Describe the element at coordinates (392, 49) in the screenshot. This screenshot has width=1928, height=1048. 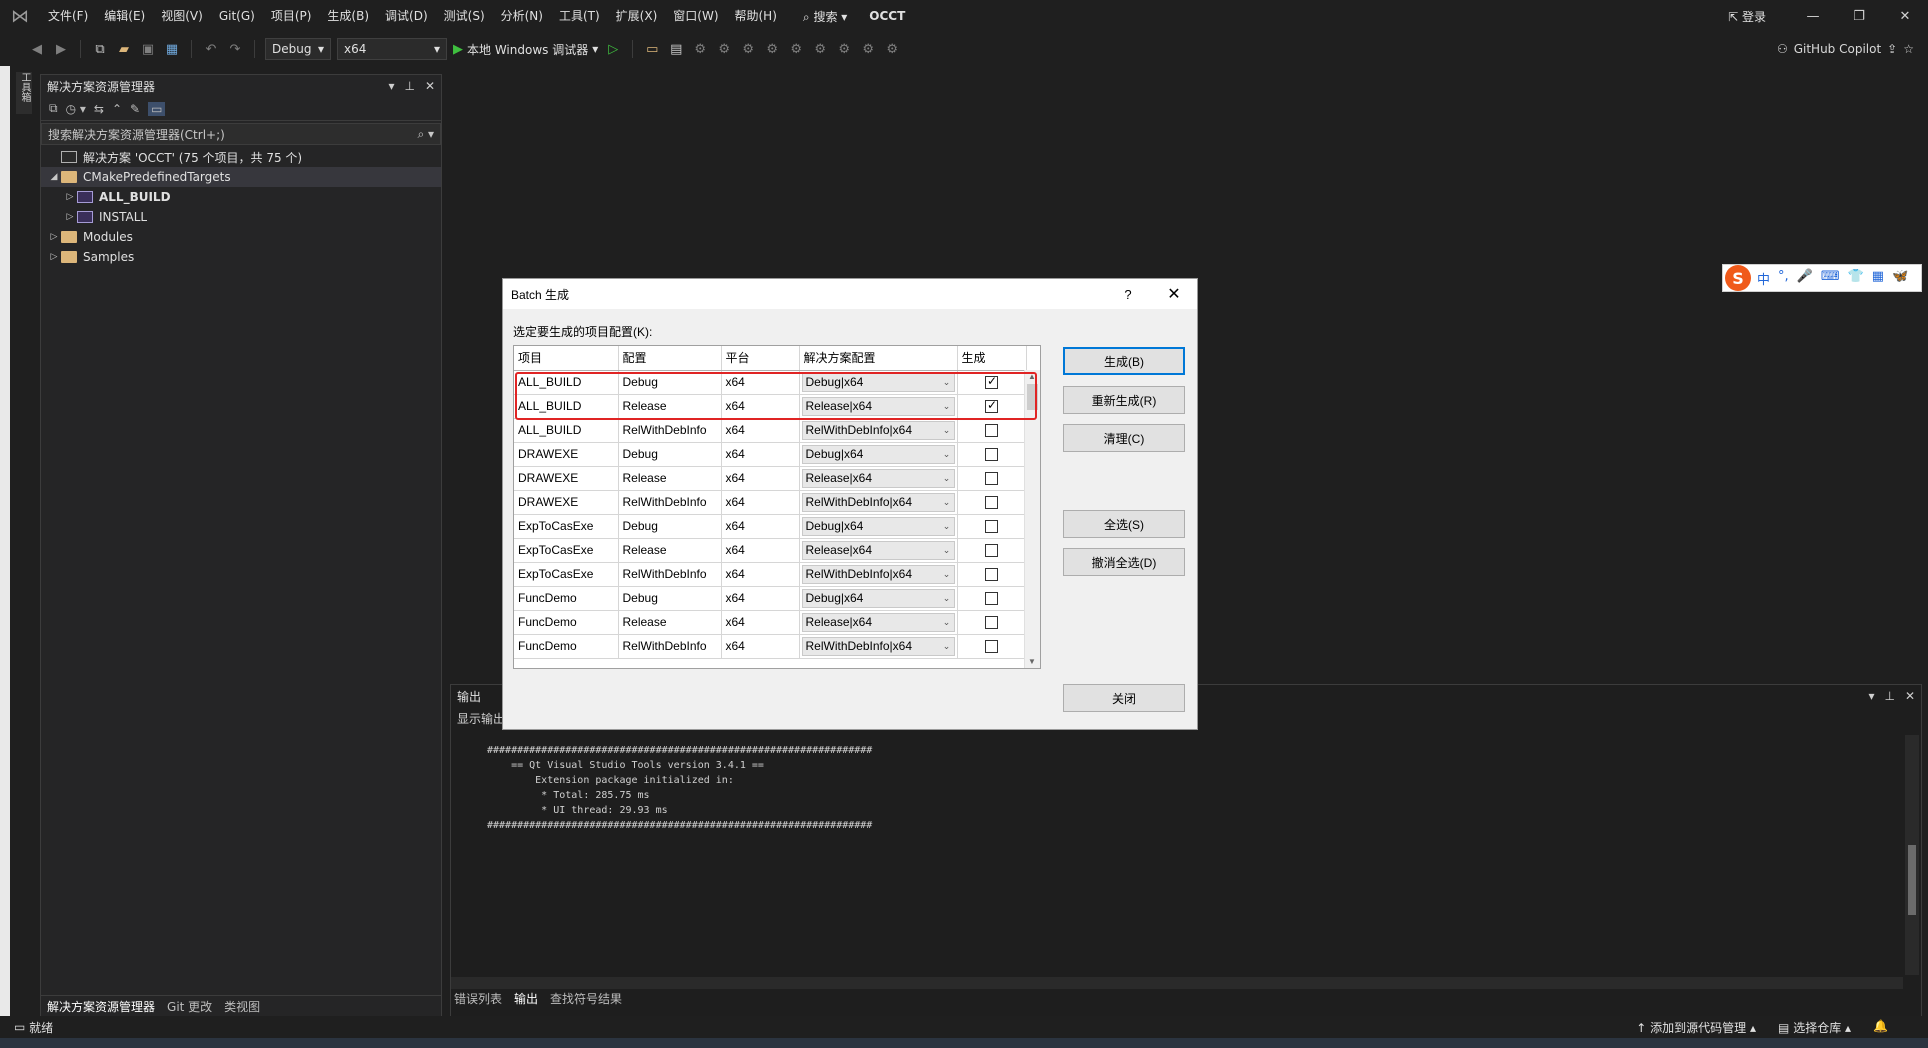
I see `platform-select: x64 ▾` at that location.